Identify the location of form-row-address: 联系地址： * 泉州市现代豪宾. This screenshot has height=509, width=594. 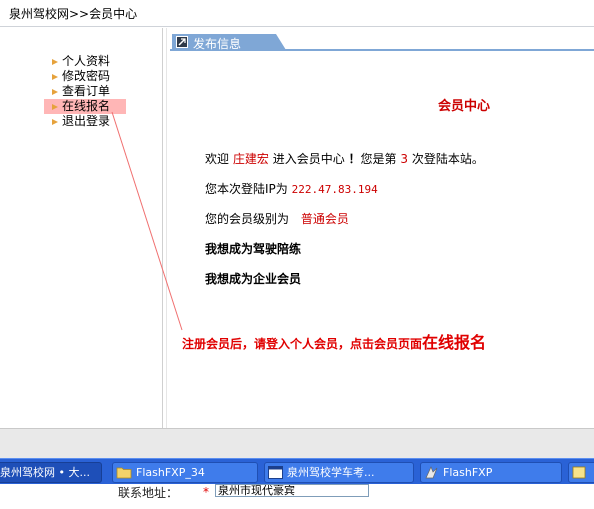
(297, 496).